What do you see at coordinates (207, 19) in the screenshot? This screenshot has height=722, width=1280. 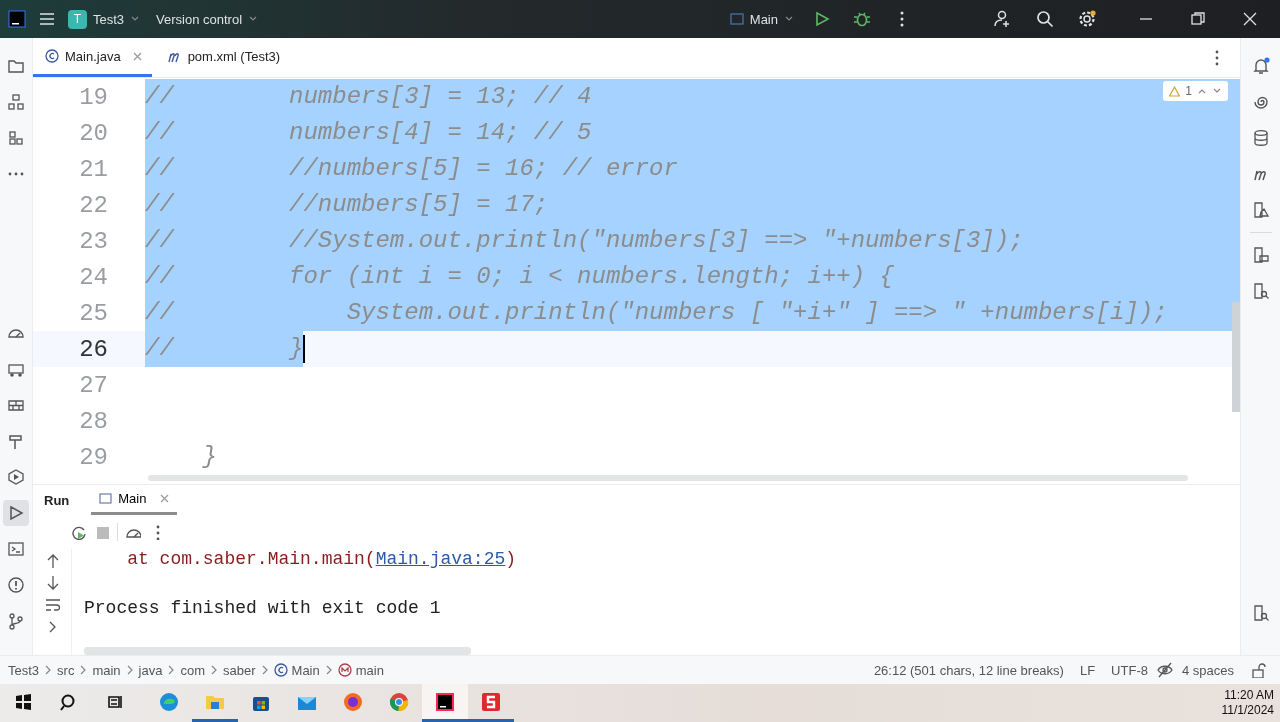 I see `version-control-menu: Version control` at bounding box center [207, 19].